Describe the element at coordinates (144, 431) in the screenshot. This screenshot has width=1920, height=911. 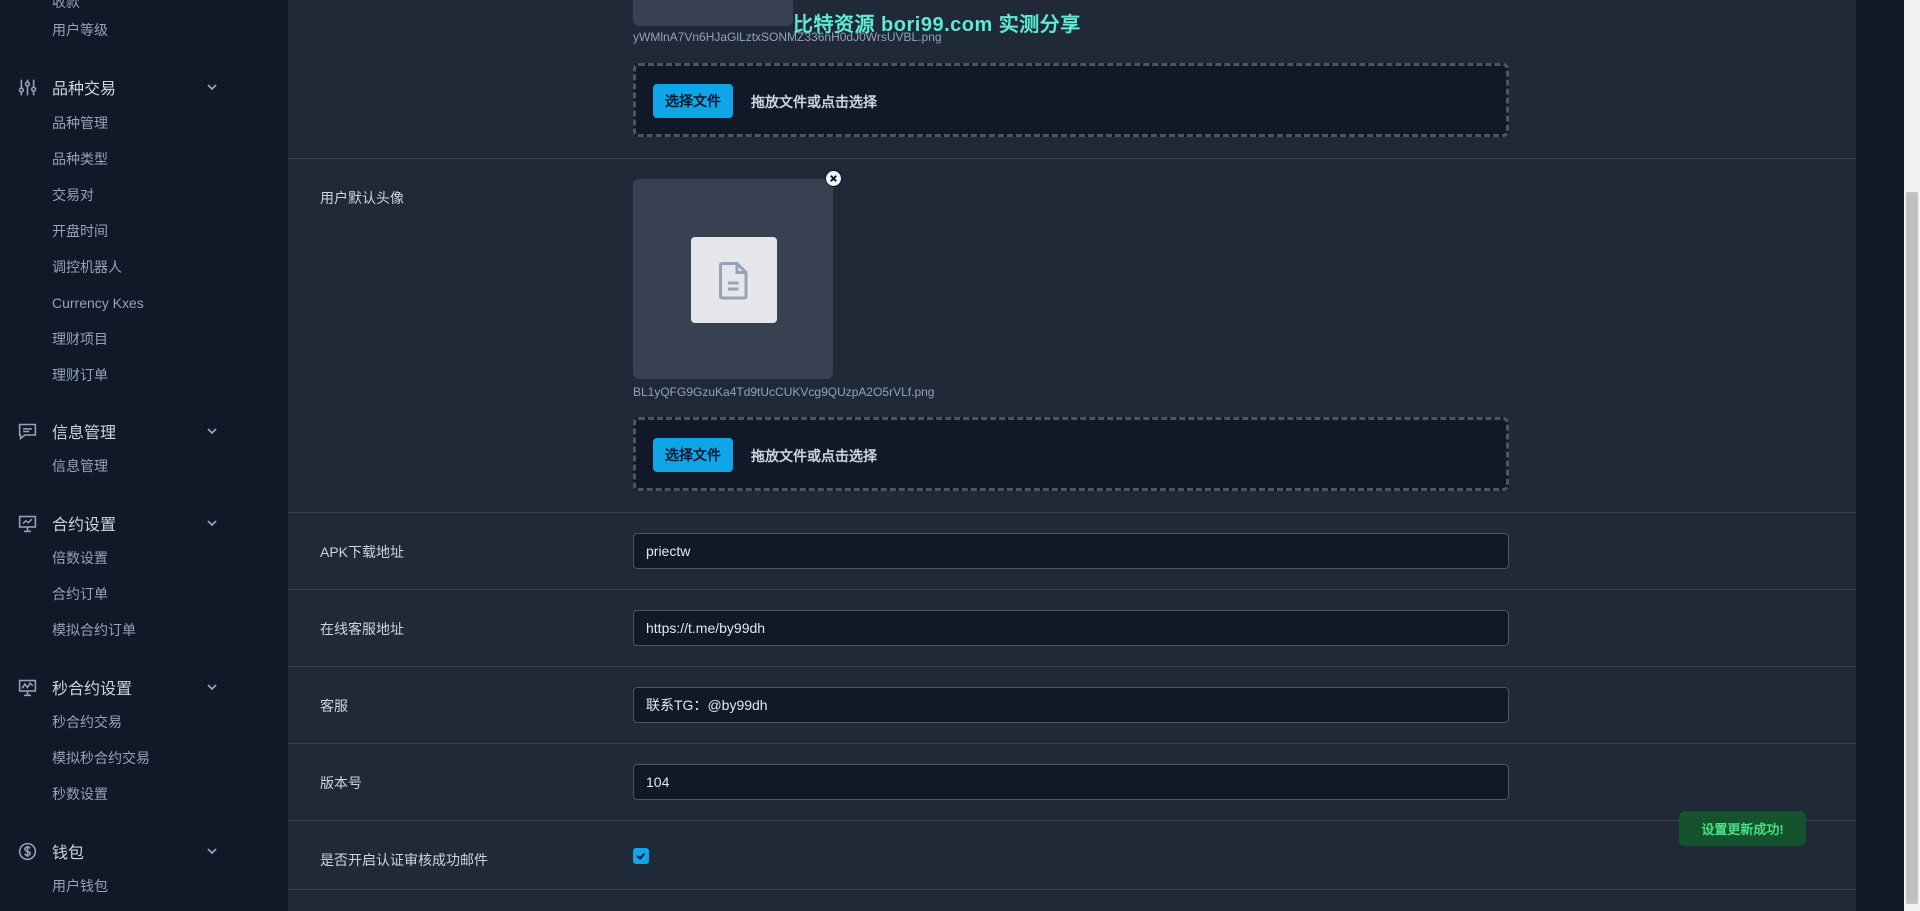
I see `sidebar-group-info: 信息管理` at that location.